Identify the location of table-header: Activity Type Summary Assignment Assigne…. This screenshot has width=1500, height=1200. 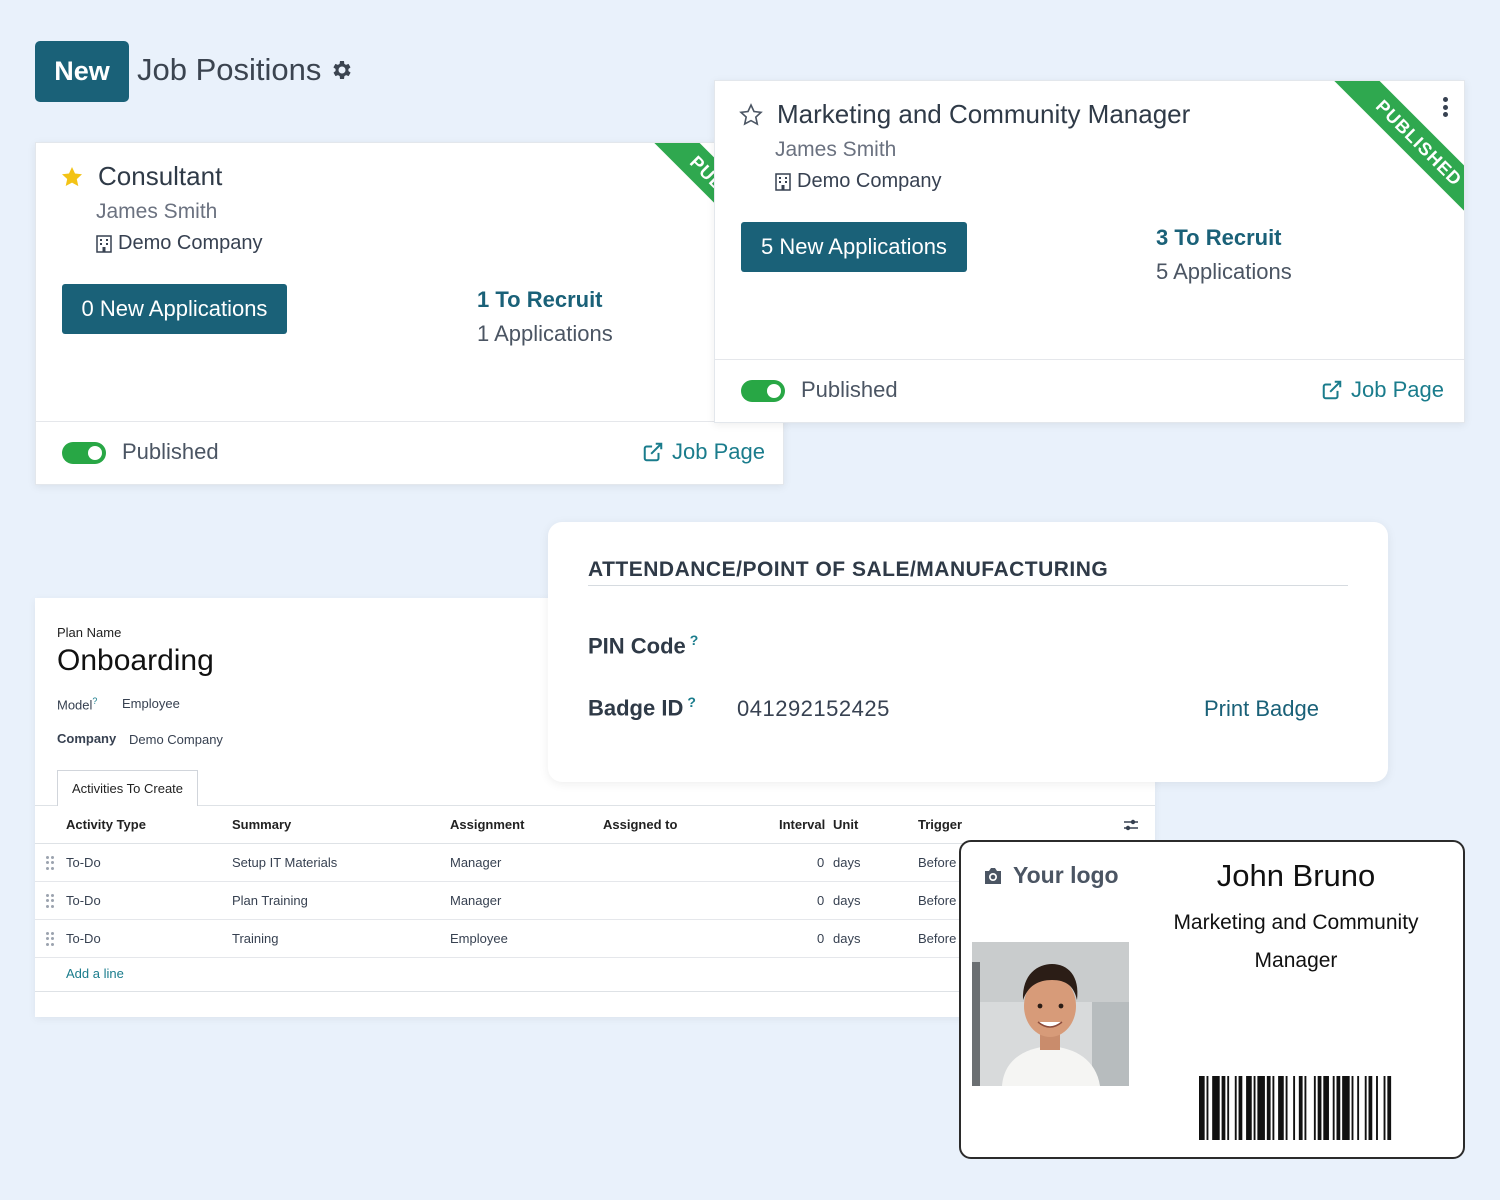
(595, 825).